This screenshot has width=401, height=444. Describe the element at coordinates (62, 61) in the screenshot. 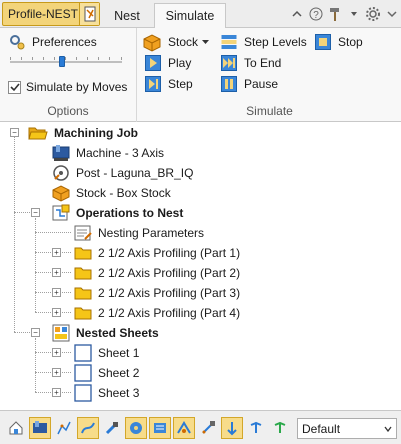

I see `slider-thumb` at that location.